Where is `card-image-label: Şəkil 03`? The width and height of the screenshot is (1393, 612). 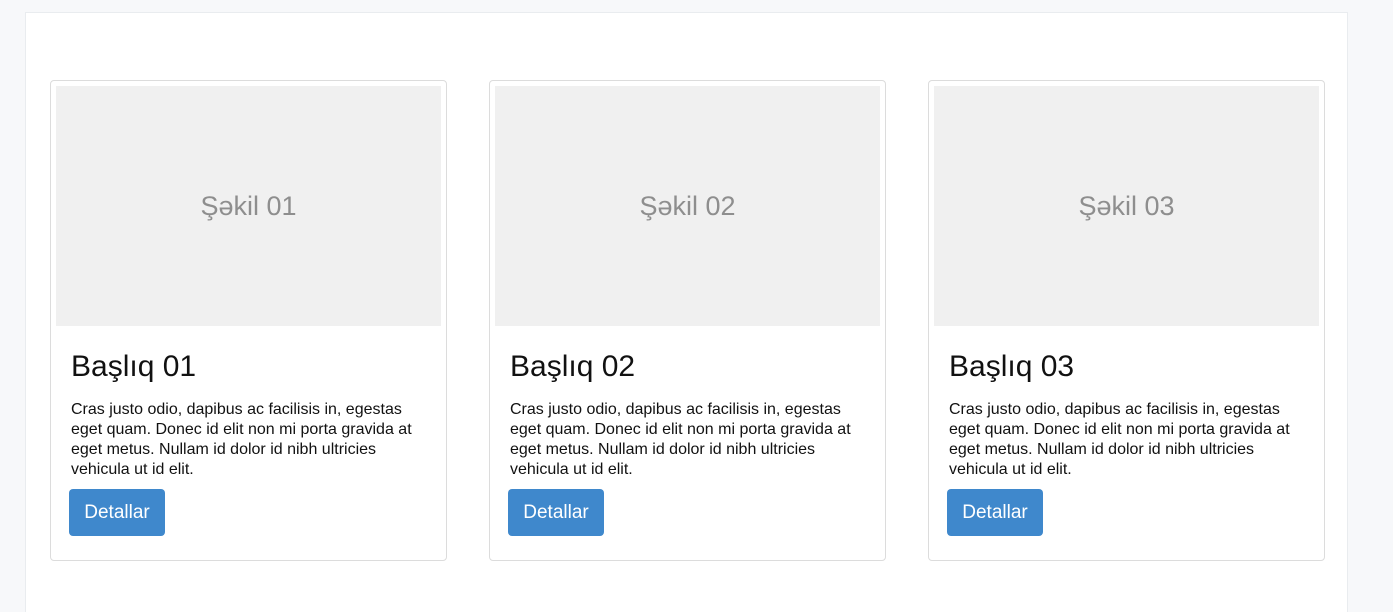 card-image-label: Şəkil 03 is located at coordinates (1126, 205).